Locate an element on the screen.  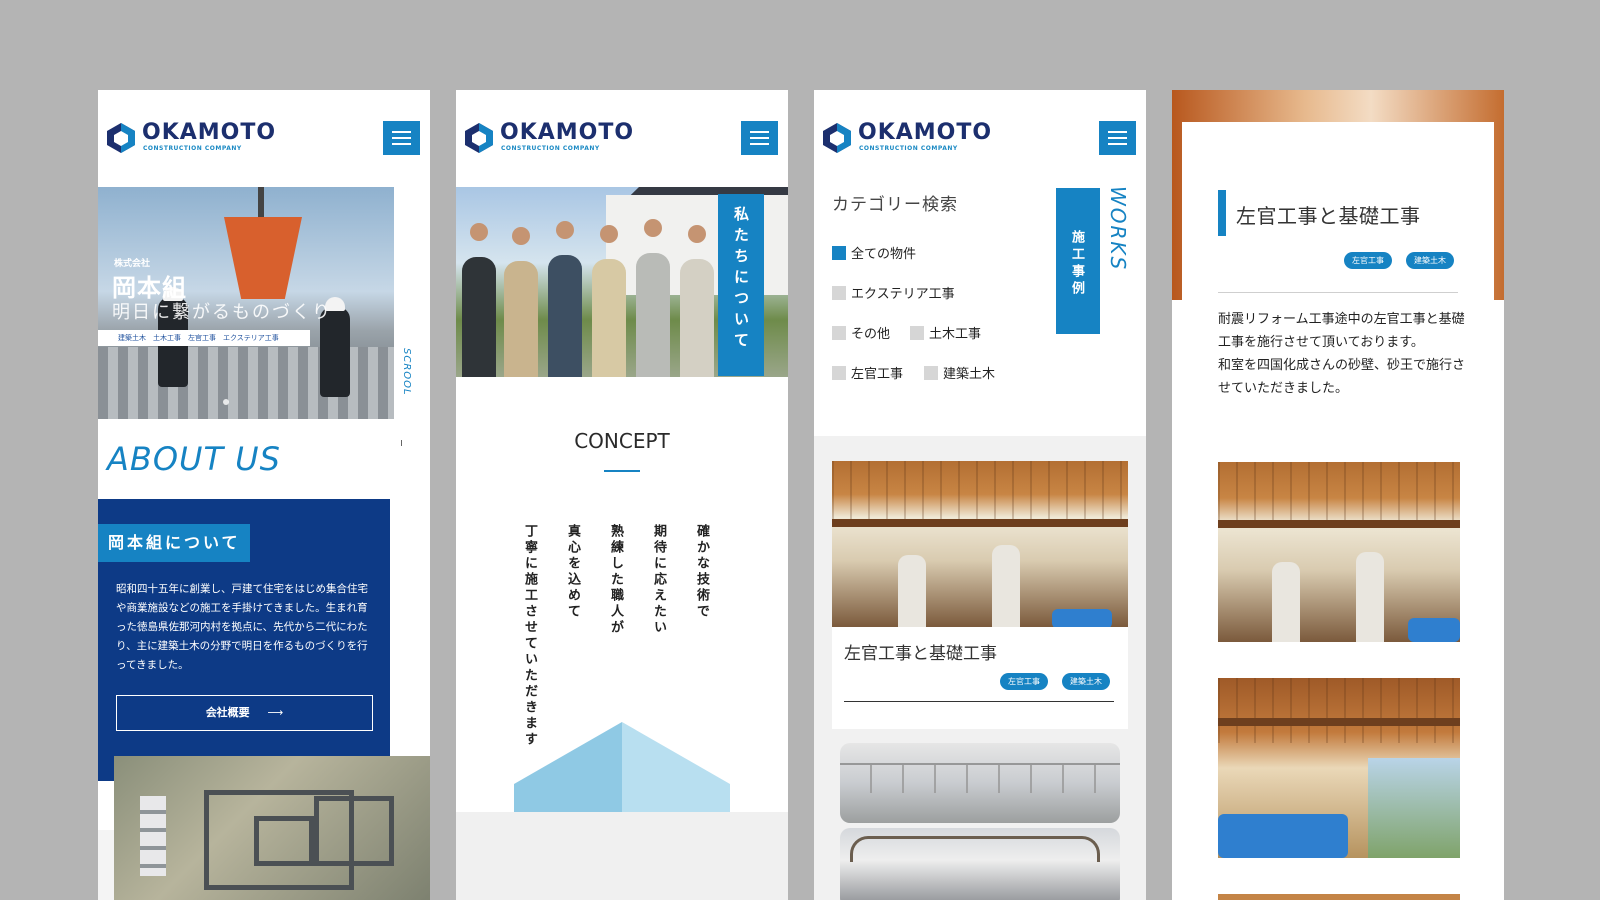
detail-paragraph-1: 耐震リフォーム工事途中の左官工事と基礎工事を施行させて頂いております。 is located at coordinates (1341, 331).